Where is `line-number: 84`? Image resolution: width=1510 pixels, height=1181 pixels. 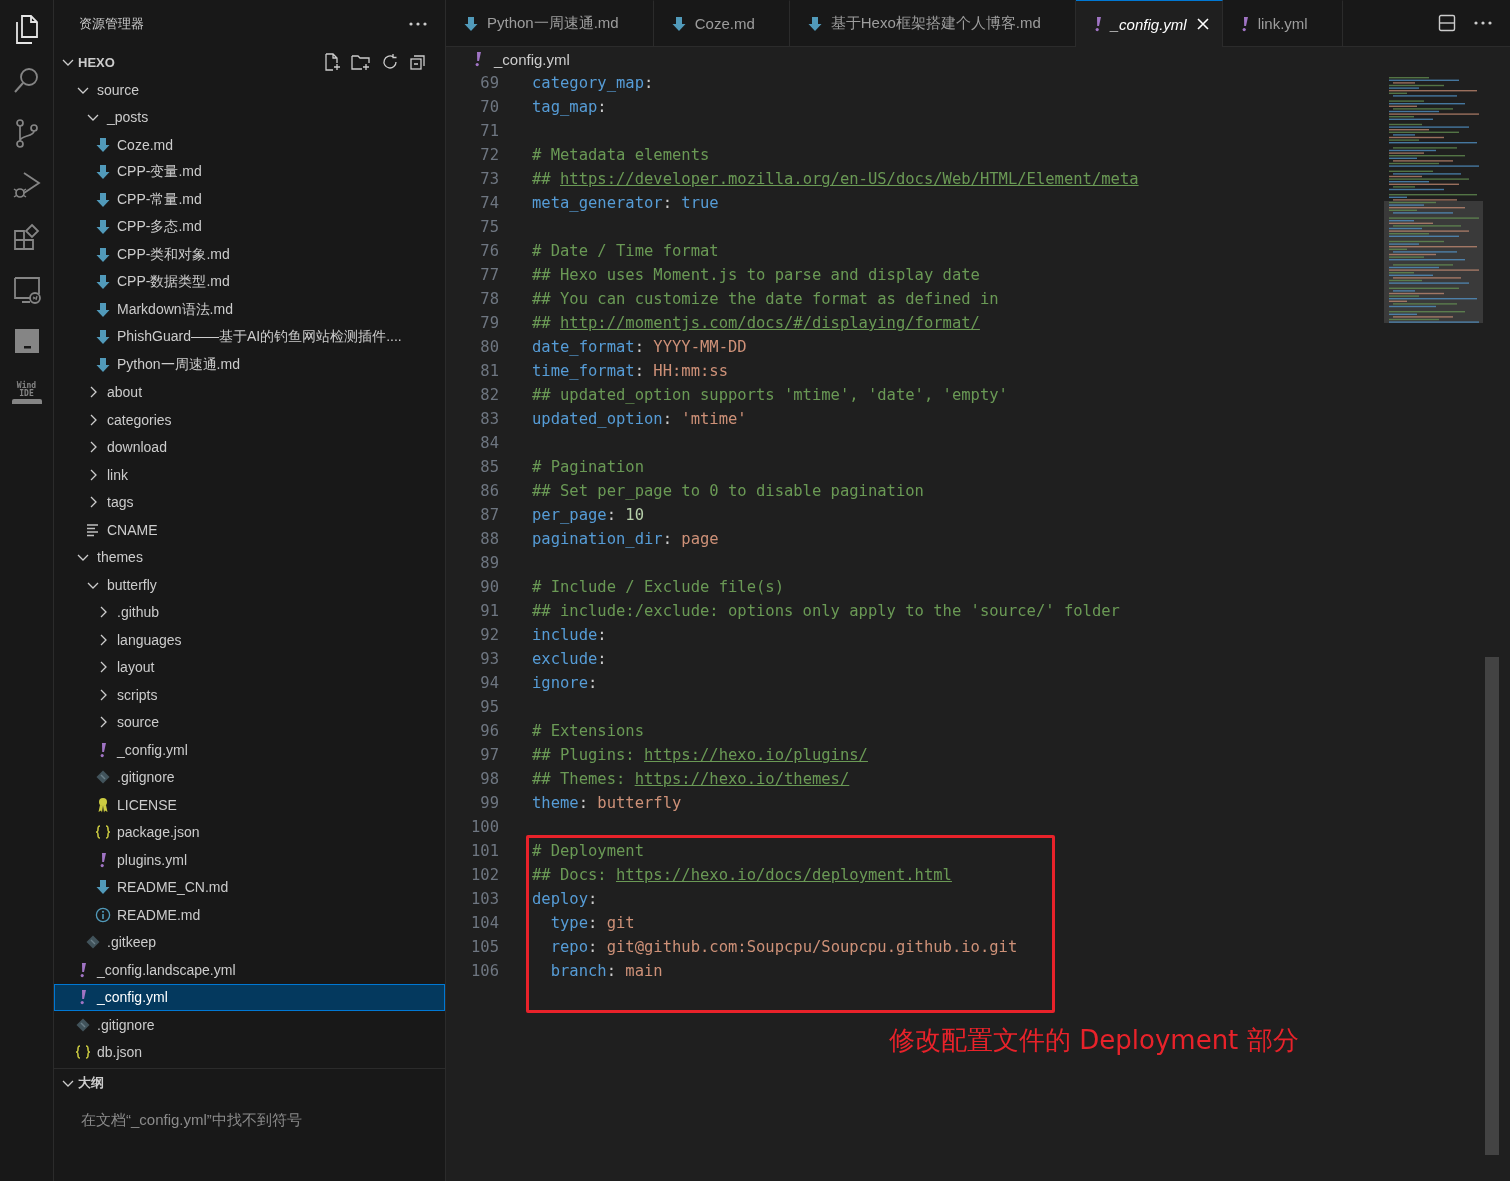 line-number: 84 is located at coordinates (489, 443).